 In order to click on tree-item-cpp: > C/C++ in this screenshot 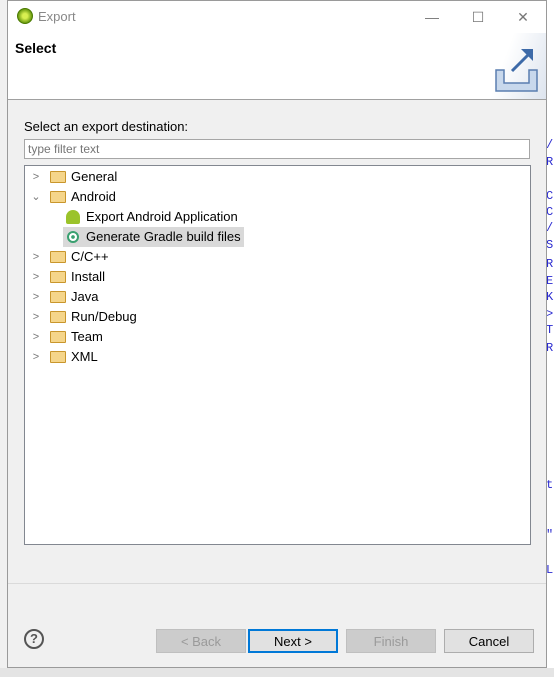, I will do `click(70, 257)`.